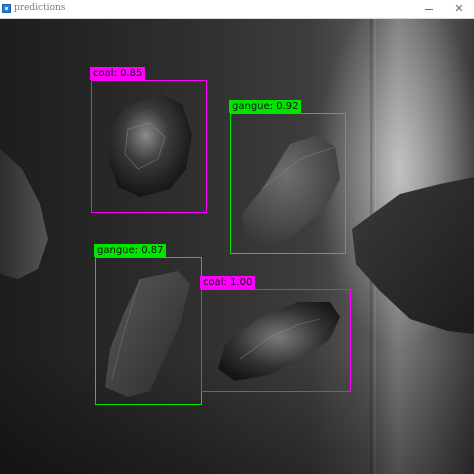 The width and height of the screenshot is (474, 474). I want to click on rock-right-partial, so click(413, 255).